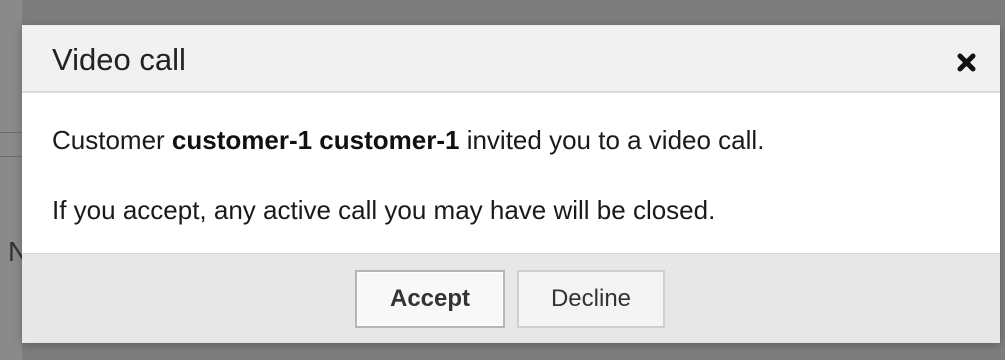 The image size is (1005, 360). I want to click on caller-name: customer-1 customer-1, so click(315, 140).